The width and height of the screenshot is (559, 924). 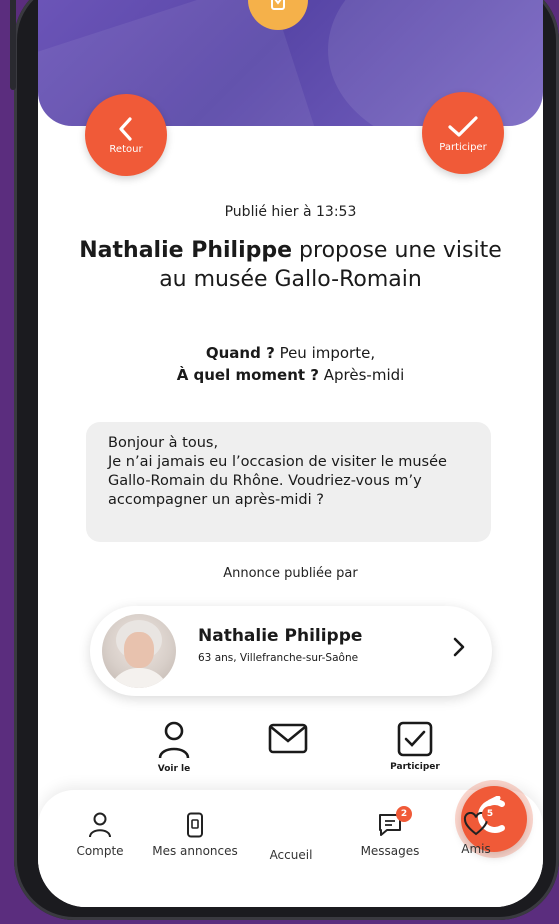 I want to click on post-author: Nathalie Philippe, so click(x=186, y=250).